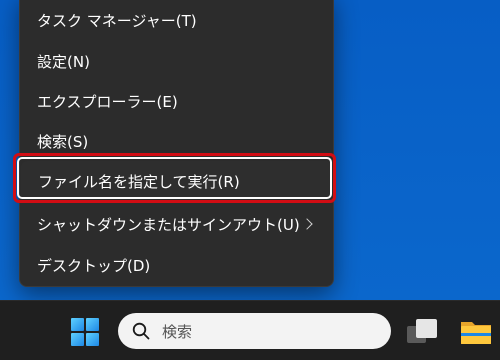  What do you see at coordinates (94, 265) in the screenshot?
I see `menu-item-label: デスクトップ(D)` at bounding box center [94, 265].